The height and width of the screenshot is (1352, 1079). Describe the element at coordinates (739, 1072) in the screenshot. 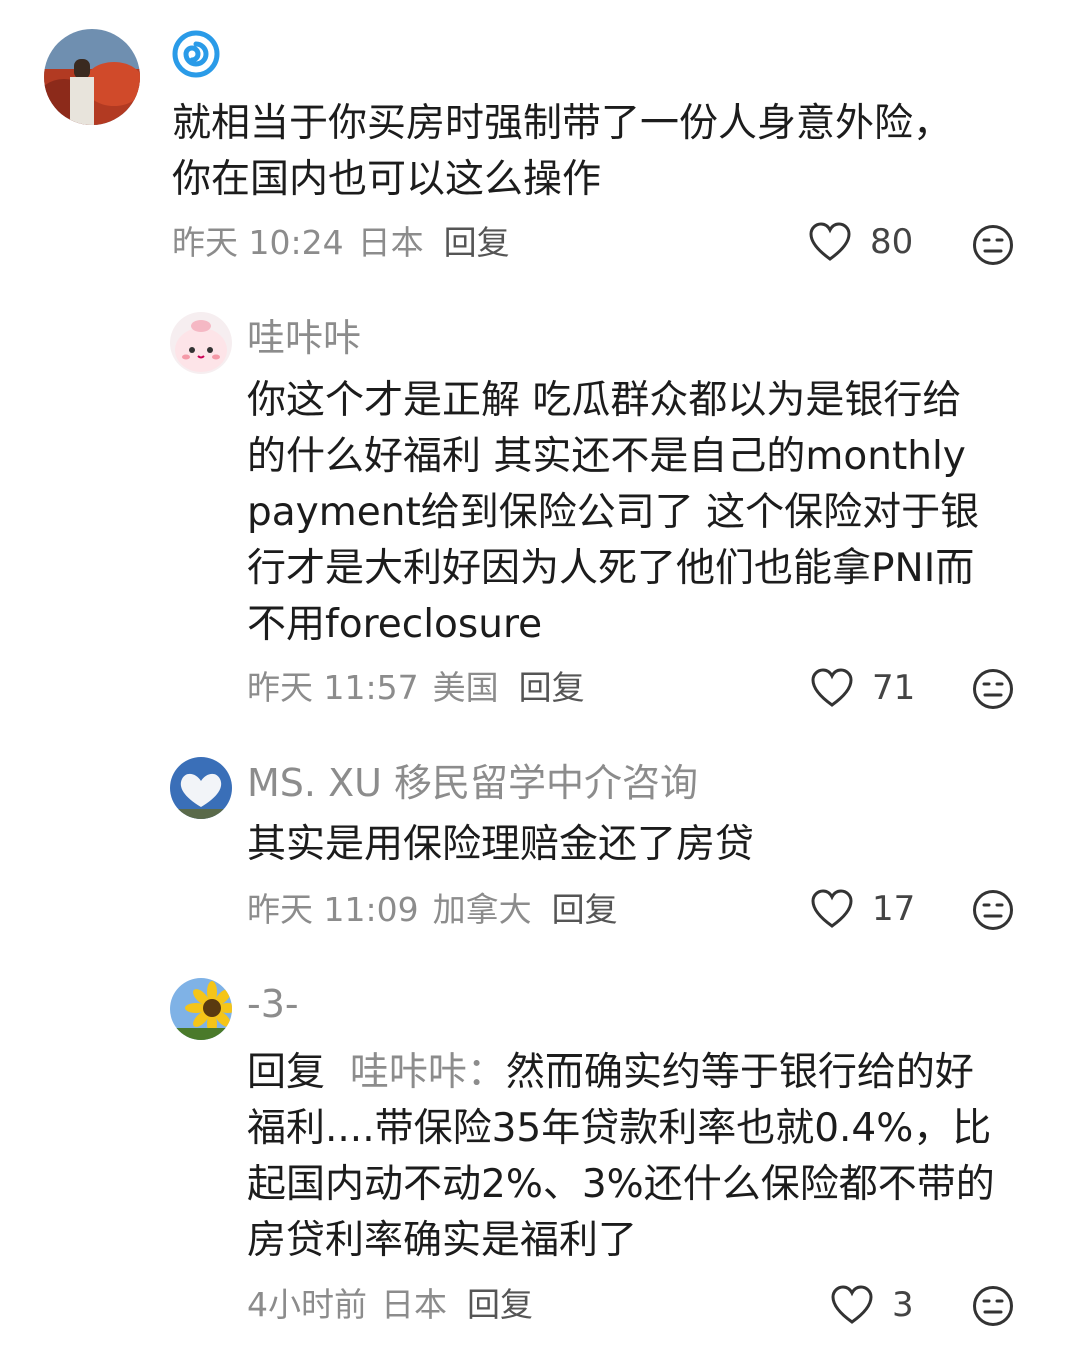

I see `comment-line-rest: 然而确实约等于银行给的好` at that location.